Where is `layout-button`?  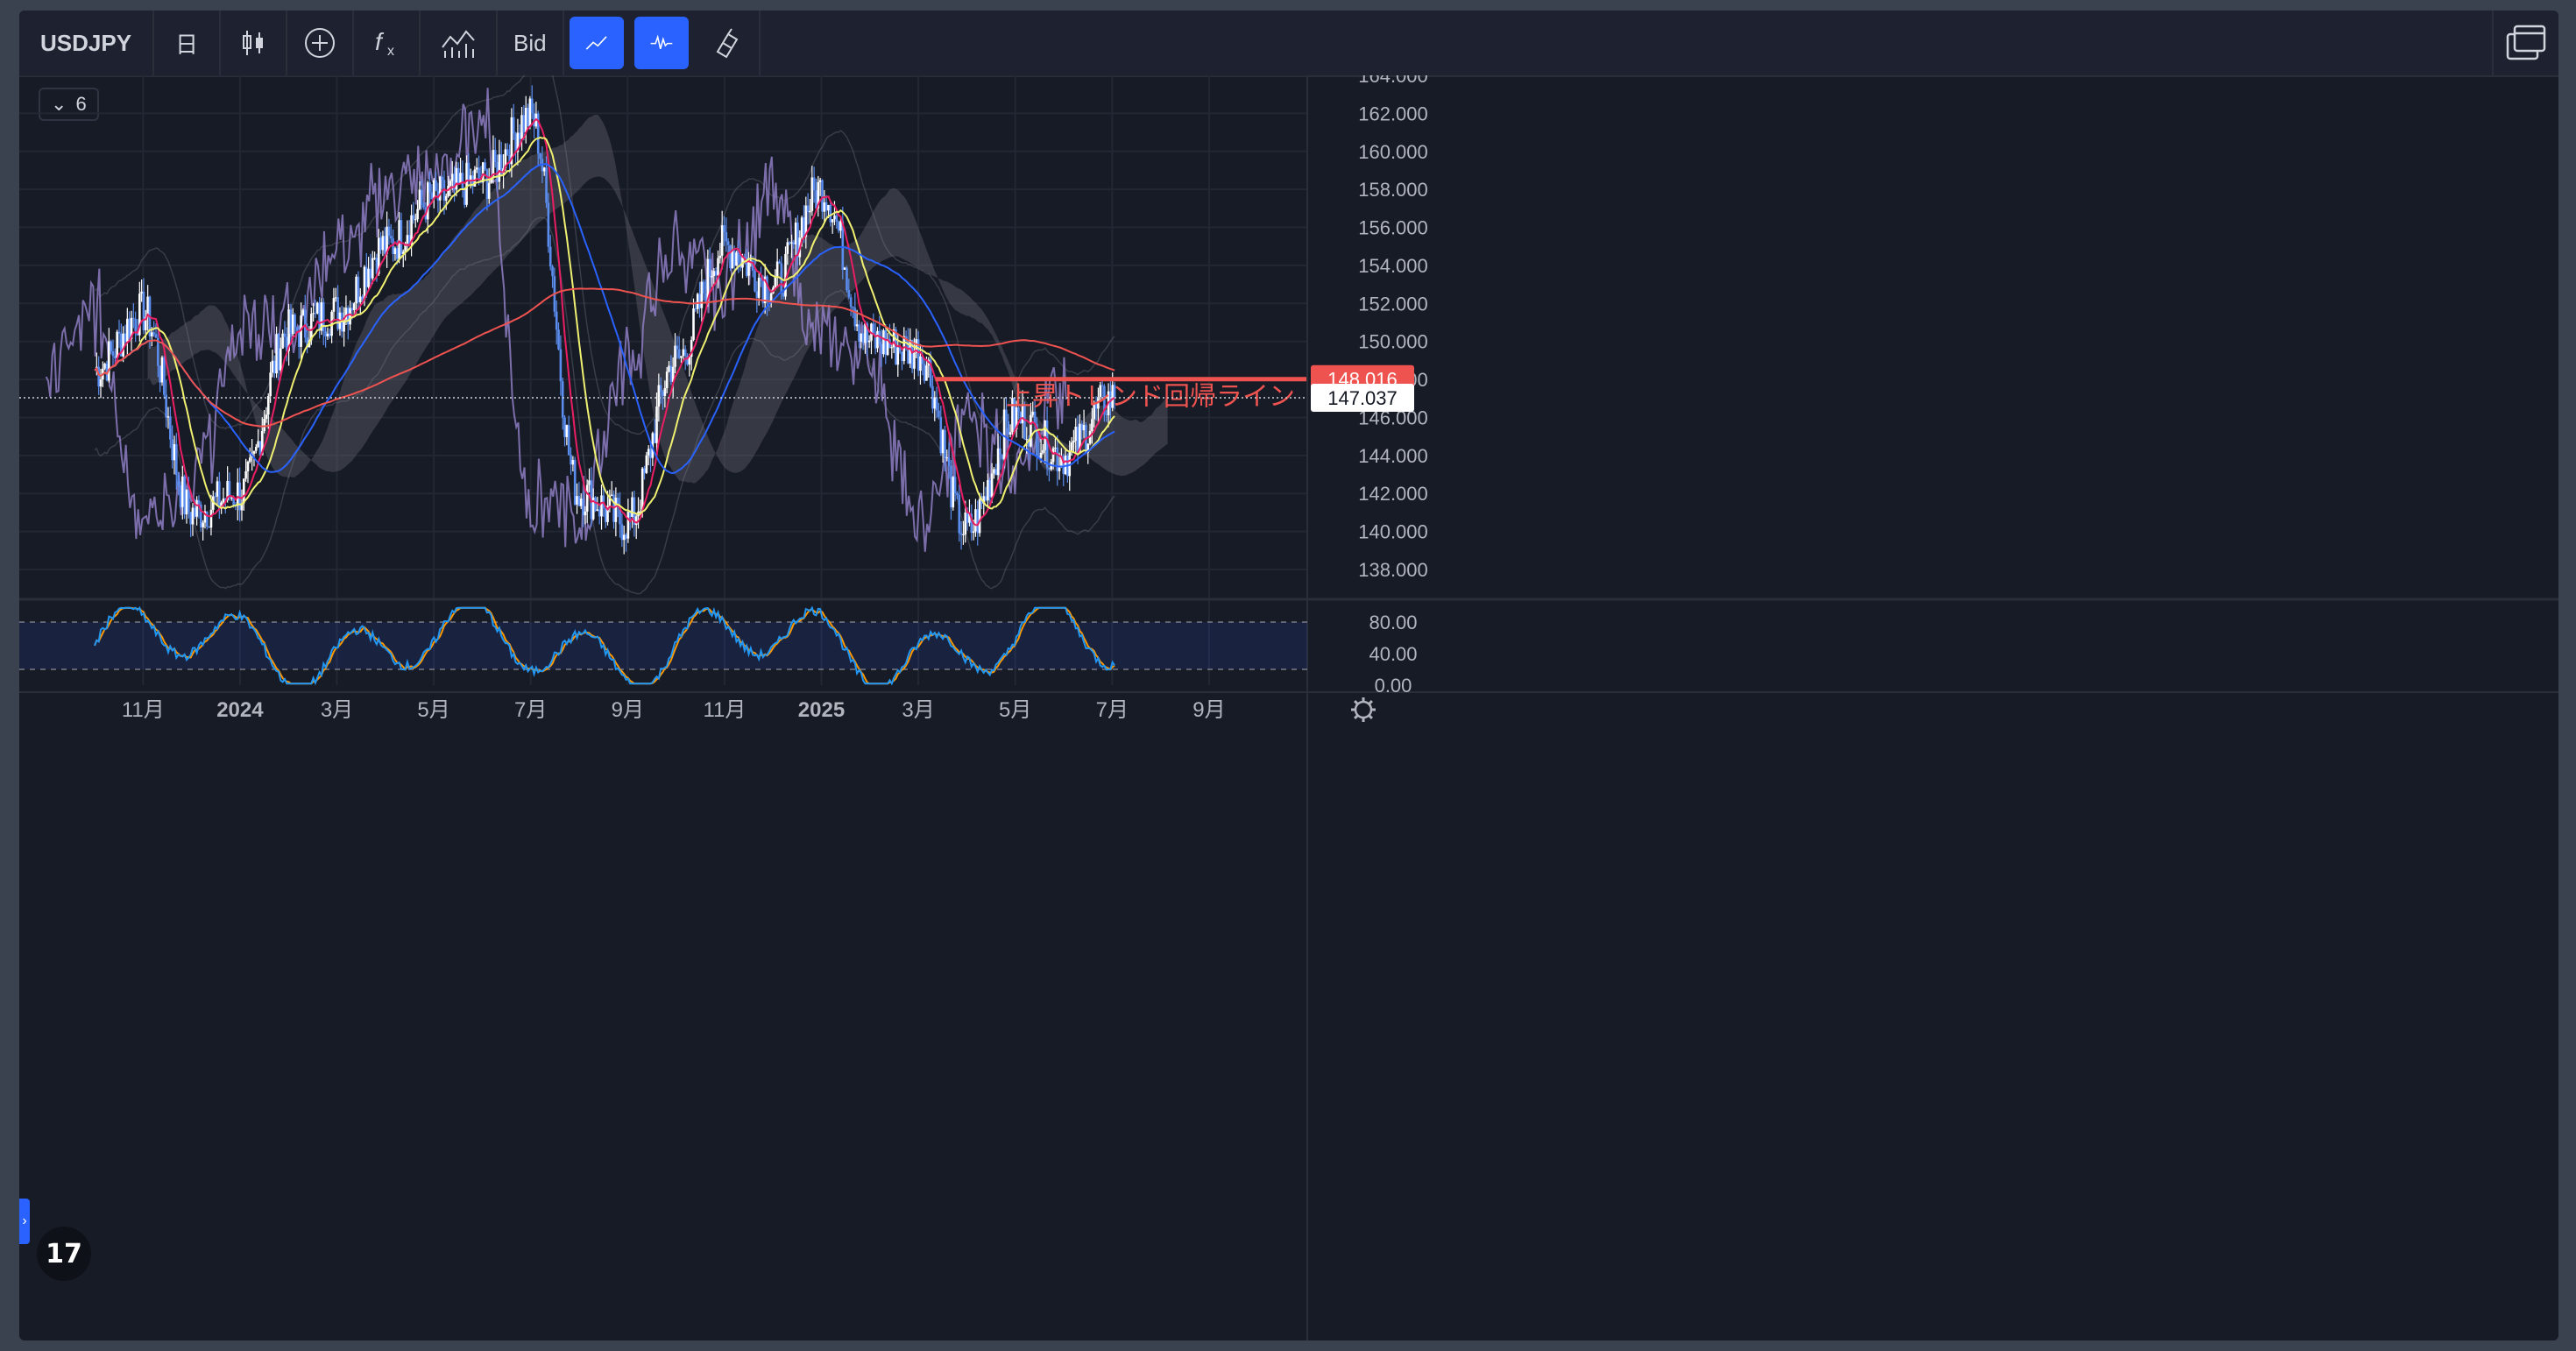 layout-button is located at coordinates (2525, 43).